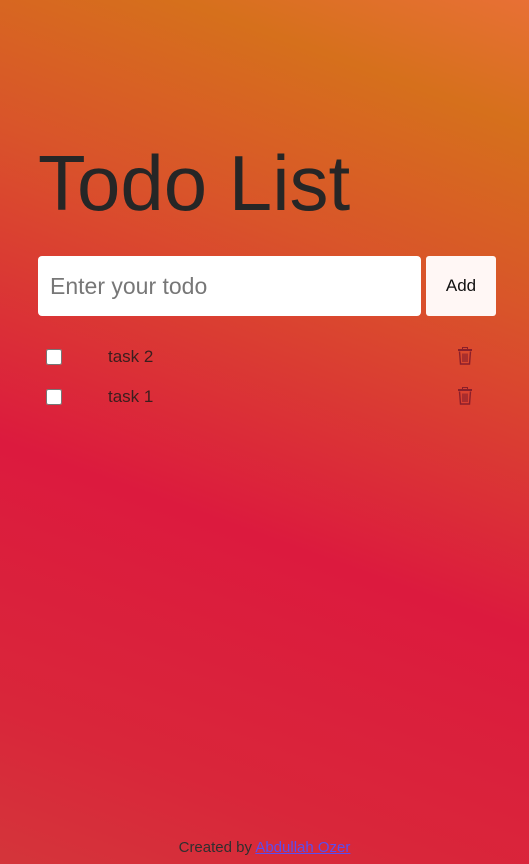  I want to click on todo-item: task 2, so click(267, 357).